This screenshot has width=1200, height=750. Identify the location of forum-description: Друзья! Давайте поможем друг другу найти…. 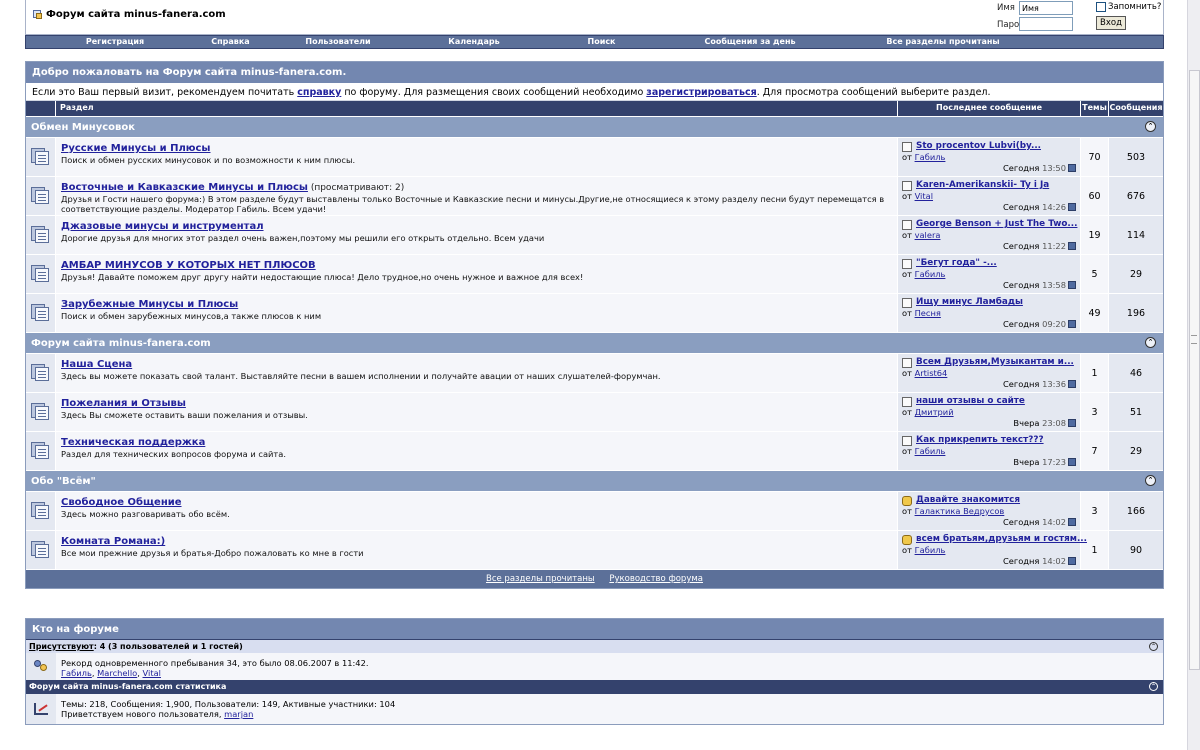
(322, 277).